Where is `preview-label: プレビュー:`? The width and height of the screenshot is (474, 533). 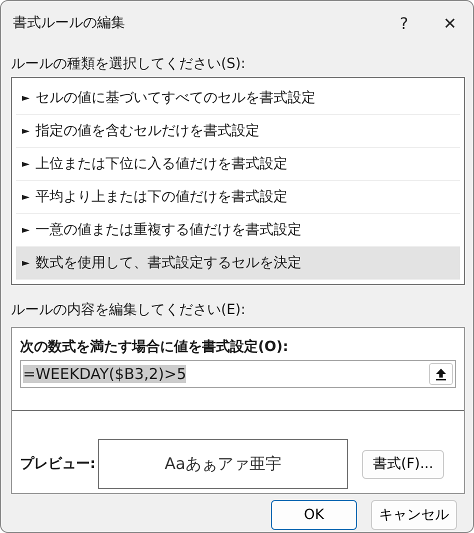
preview-label: プレビュー: is located at coordinates (58, 464).